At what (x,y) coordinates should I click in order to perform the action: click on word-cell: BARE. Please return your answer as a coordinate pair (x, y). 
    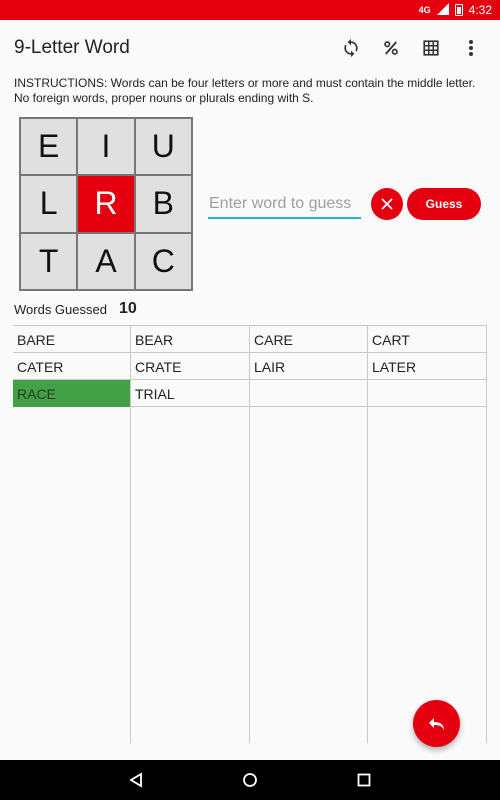
    Looking at the image, I should click on (36, 339).